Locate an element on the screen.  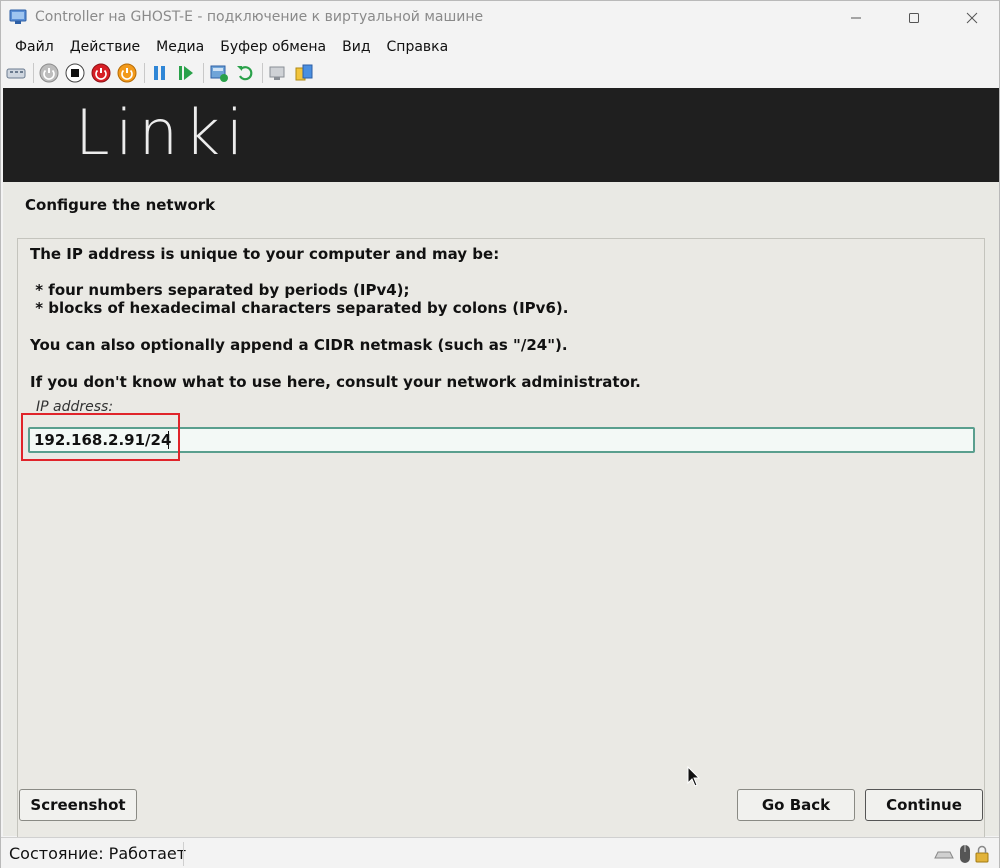
ip-address-label: IP address: is located at coordinates (75, 407).